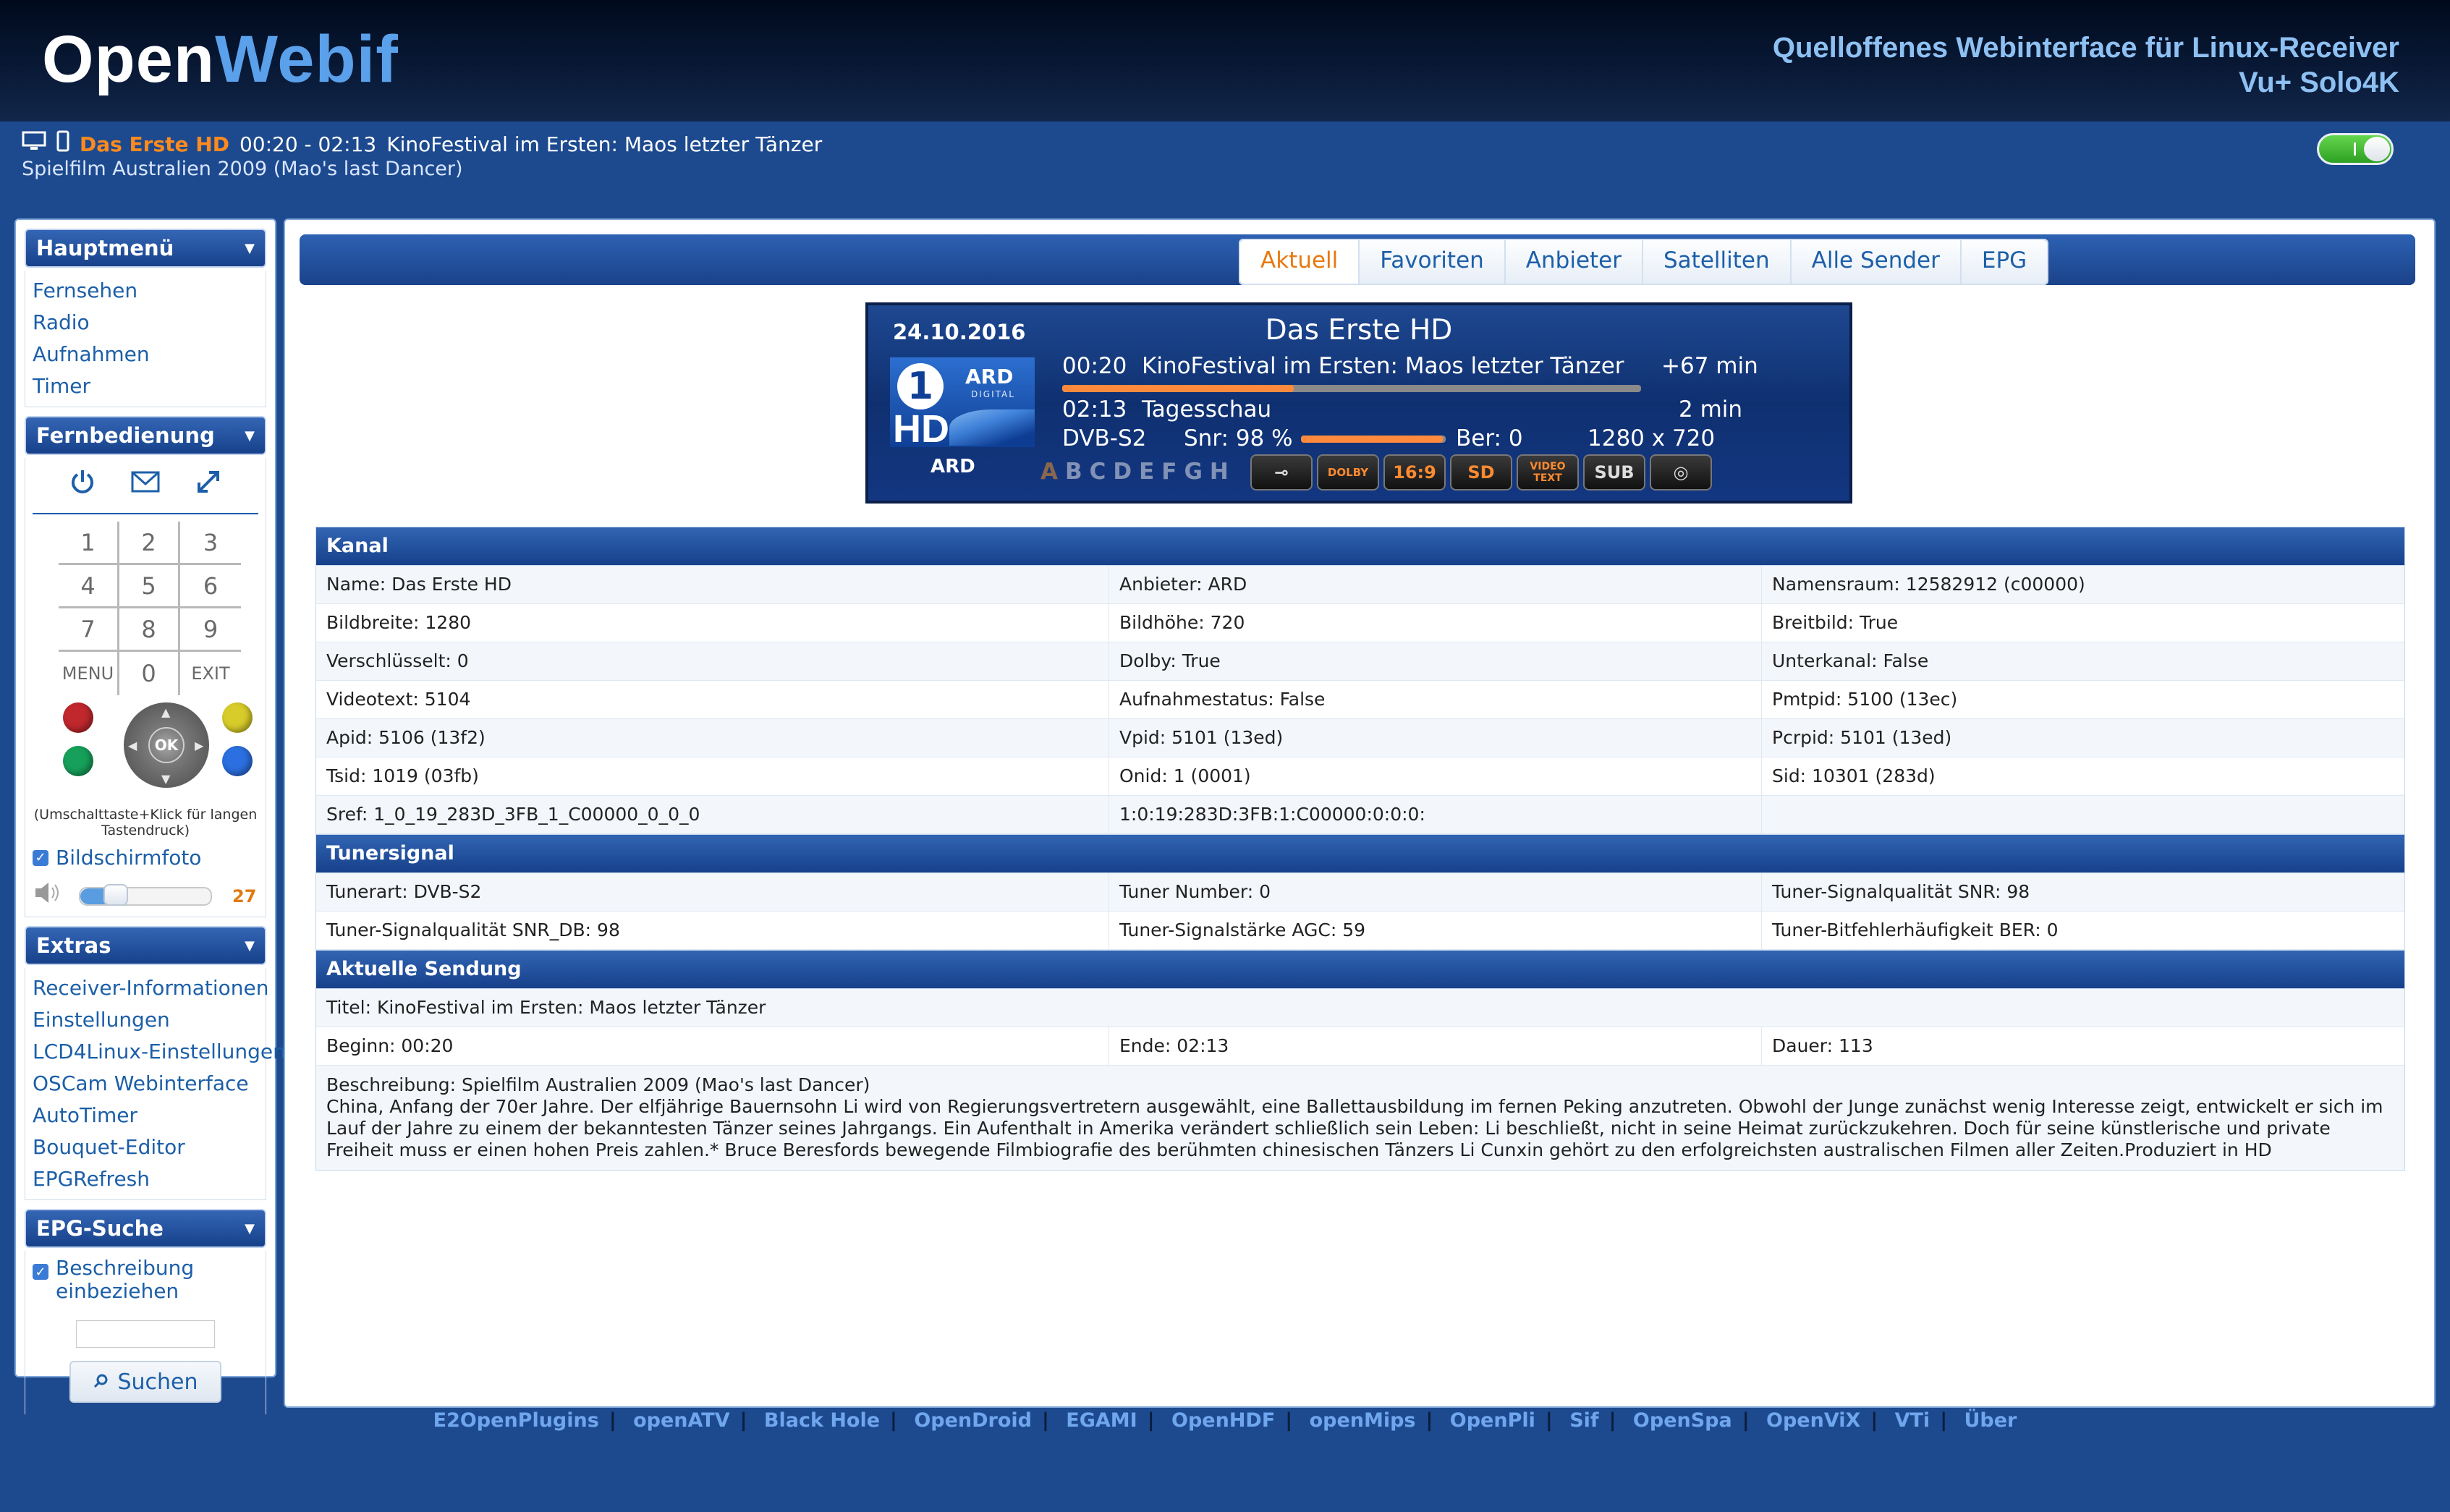 This screenshot has width=2450, height=1512. Describe the element at coordinates (516, 1420) in the screenshot. I see `footer-link: E2OpenPlugins` at that location.